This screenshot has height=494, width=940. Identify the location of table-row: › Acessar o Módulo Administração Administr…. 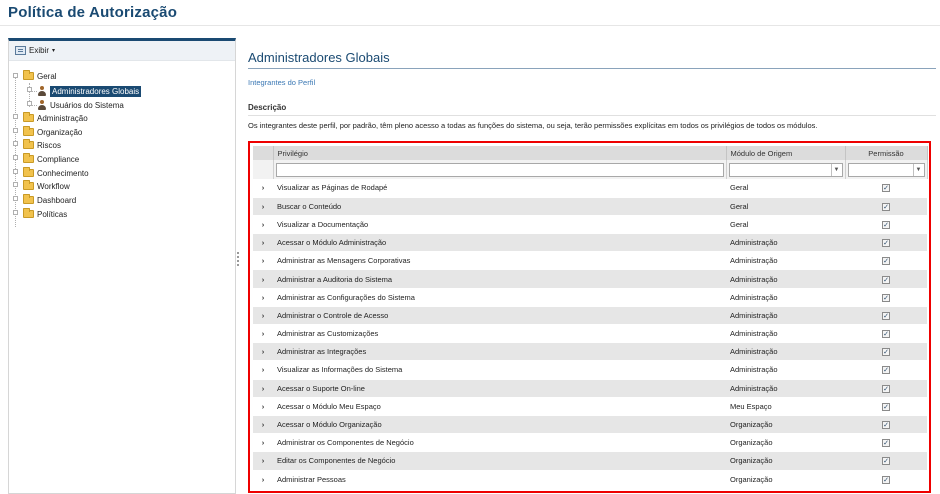
(590, 243).